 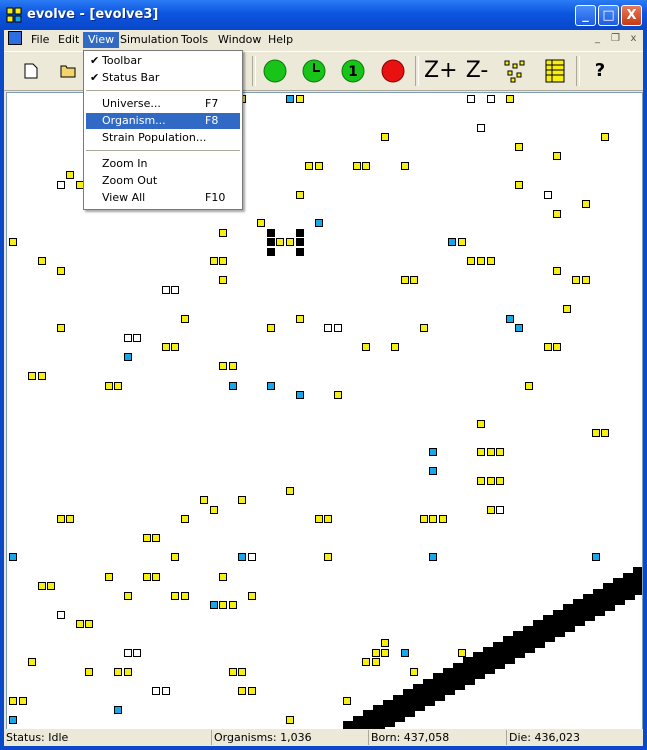 What do you see at coordinates (239, 40) in the screenshot?
I see `menu-window: Window` at bounding box center [239, 40].